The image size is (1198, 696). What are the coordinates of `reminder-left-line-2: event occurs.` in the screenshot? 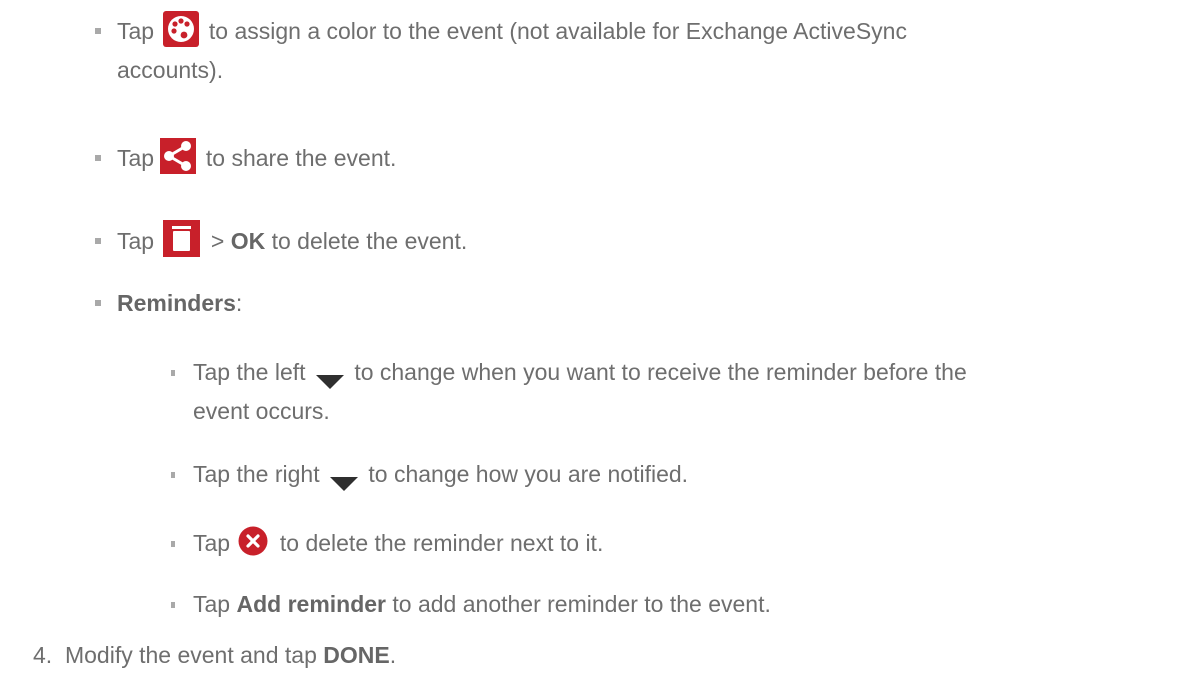 It's located at (261, 411).